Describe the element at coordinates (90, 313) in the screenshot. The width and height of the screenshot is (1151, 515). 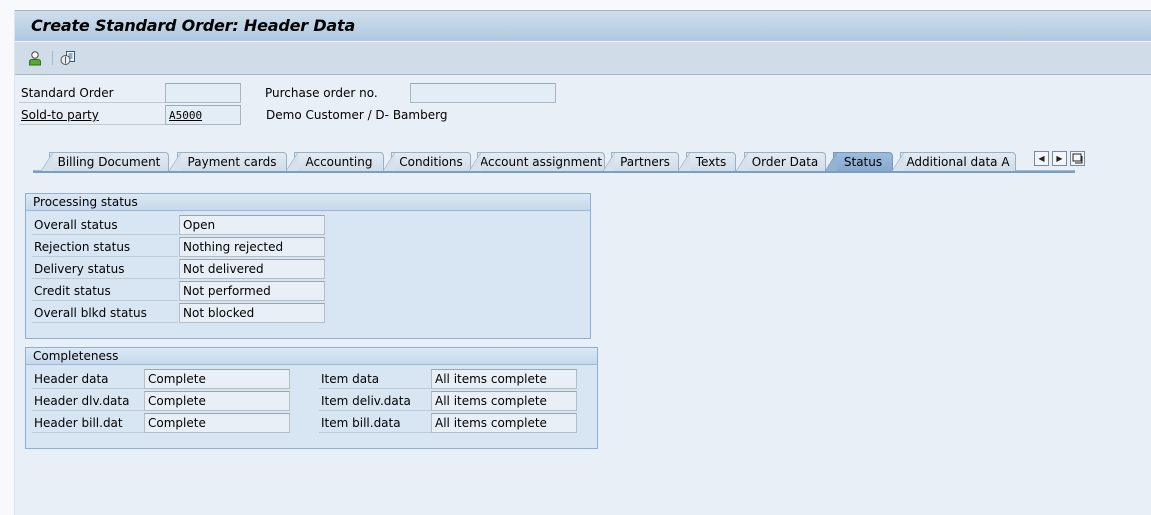
I see `overall-blocked-status-label: Overall blkd status` at that location.